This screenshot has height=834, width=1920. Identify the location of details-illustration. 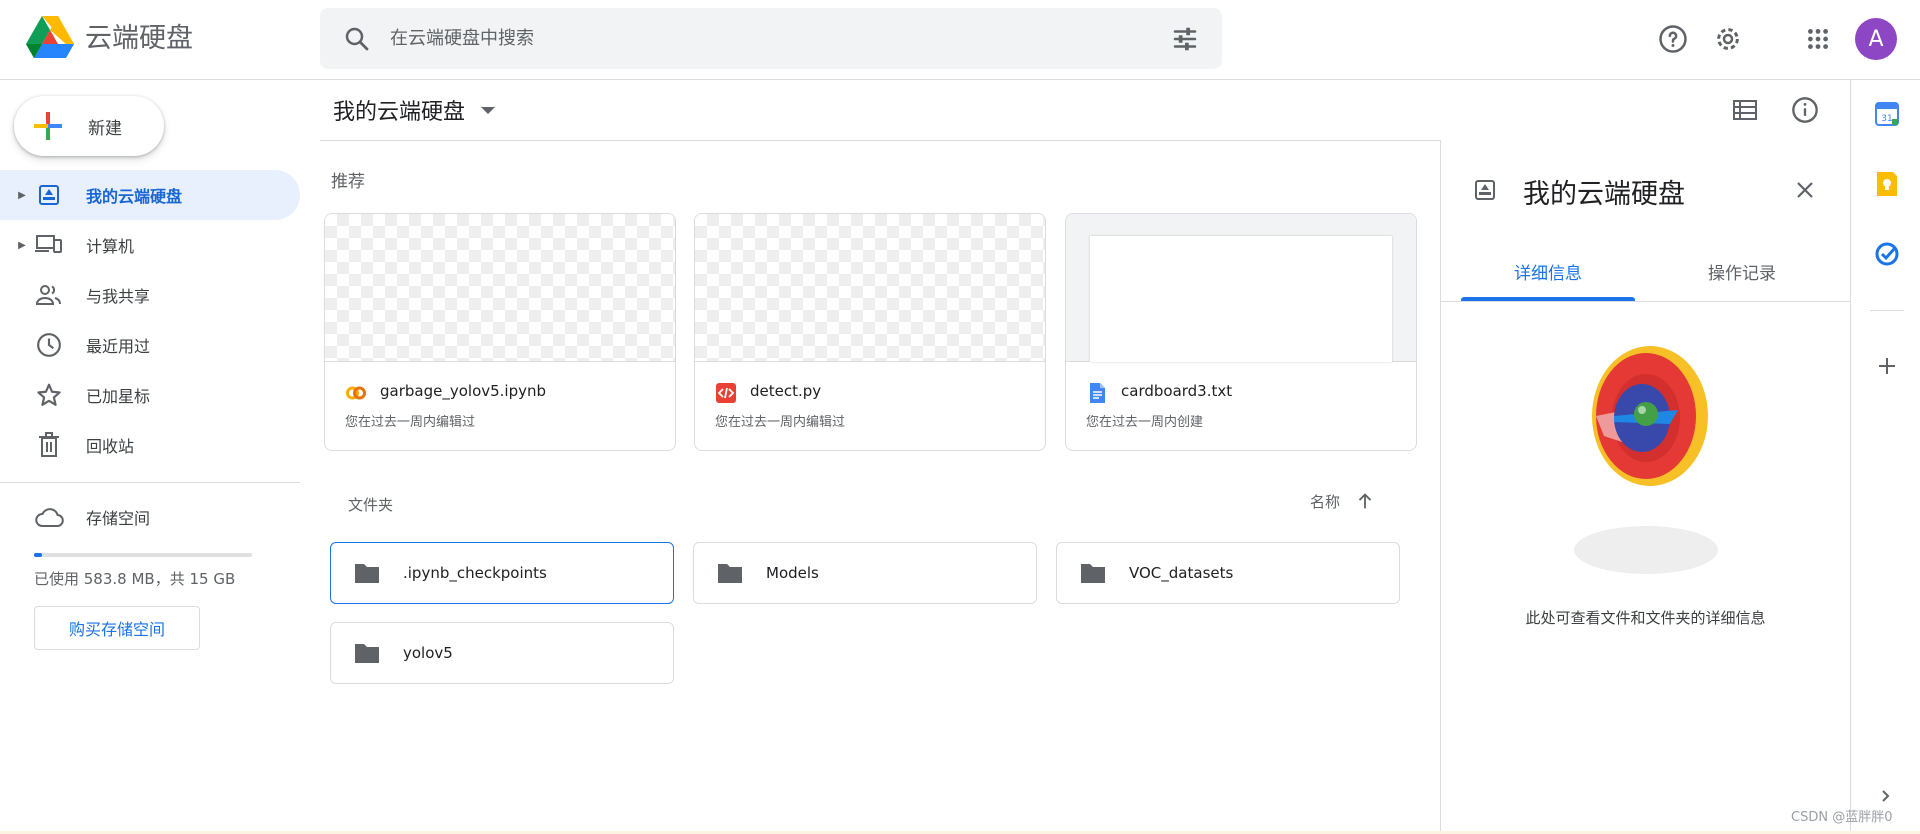
(1646, 460).